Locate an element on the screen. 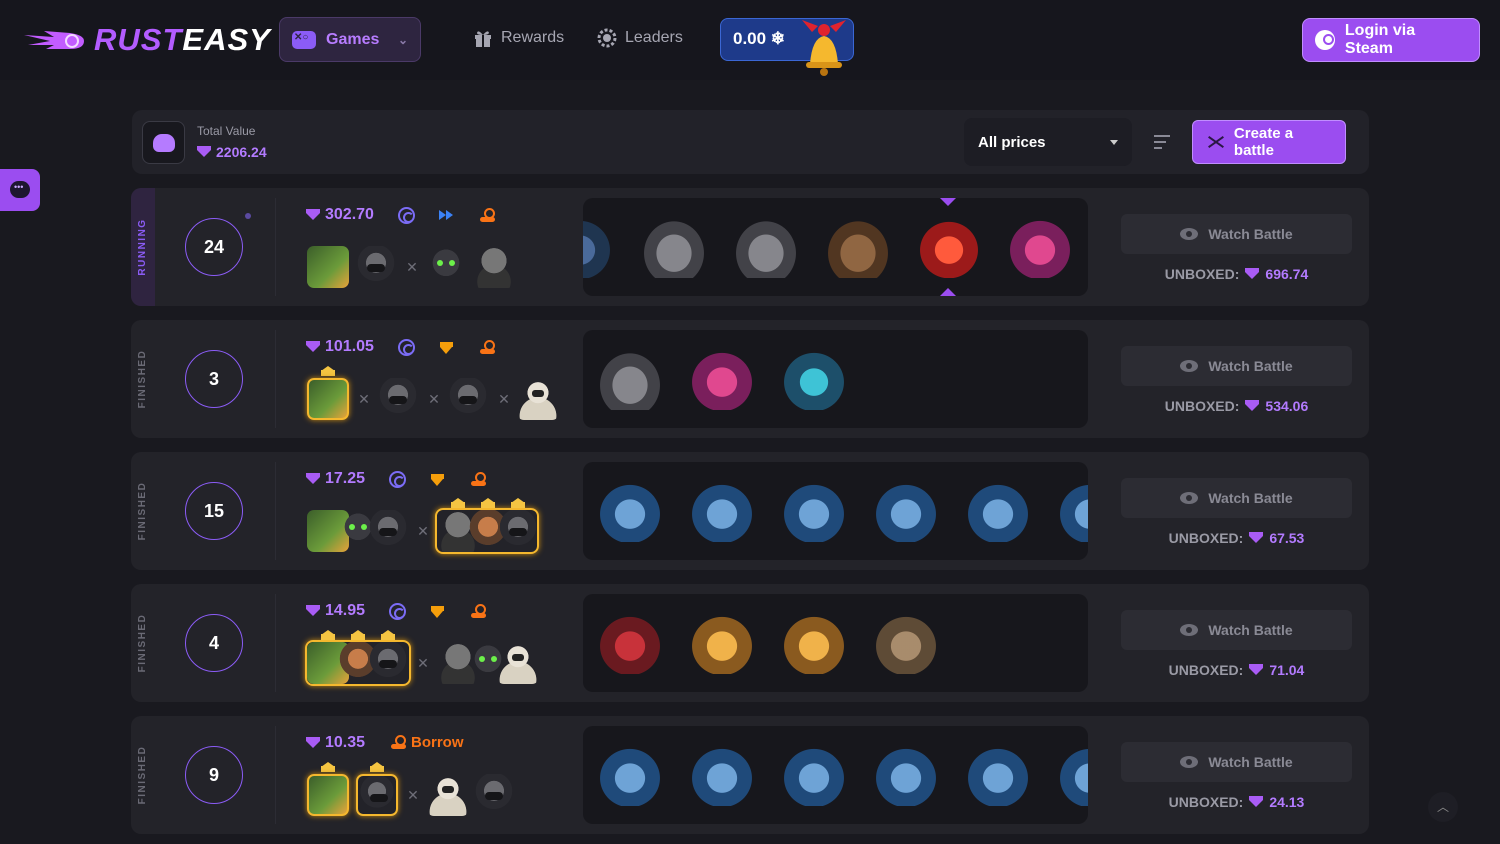  status-strip: FINISHED is located at coordinates (143, 379).